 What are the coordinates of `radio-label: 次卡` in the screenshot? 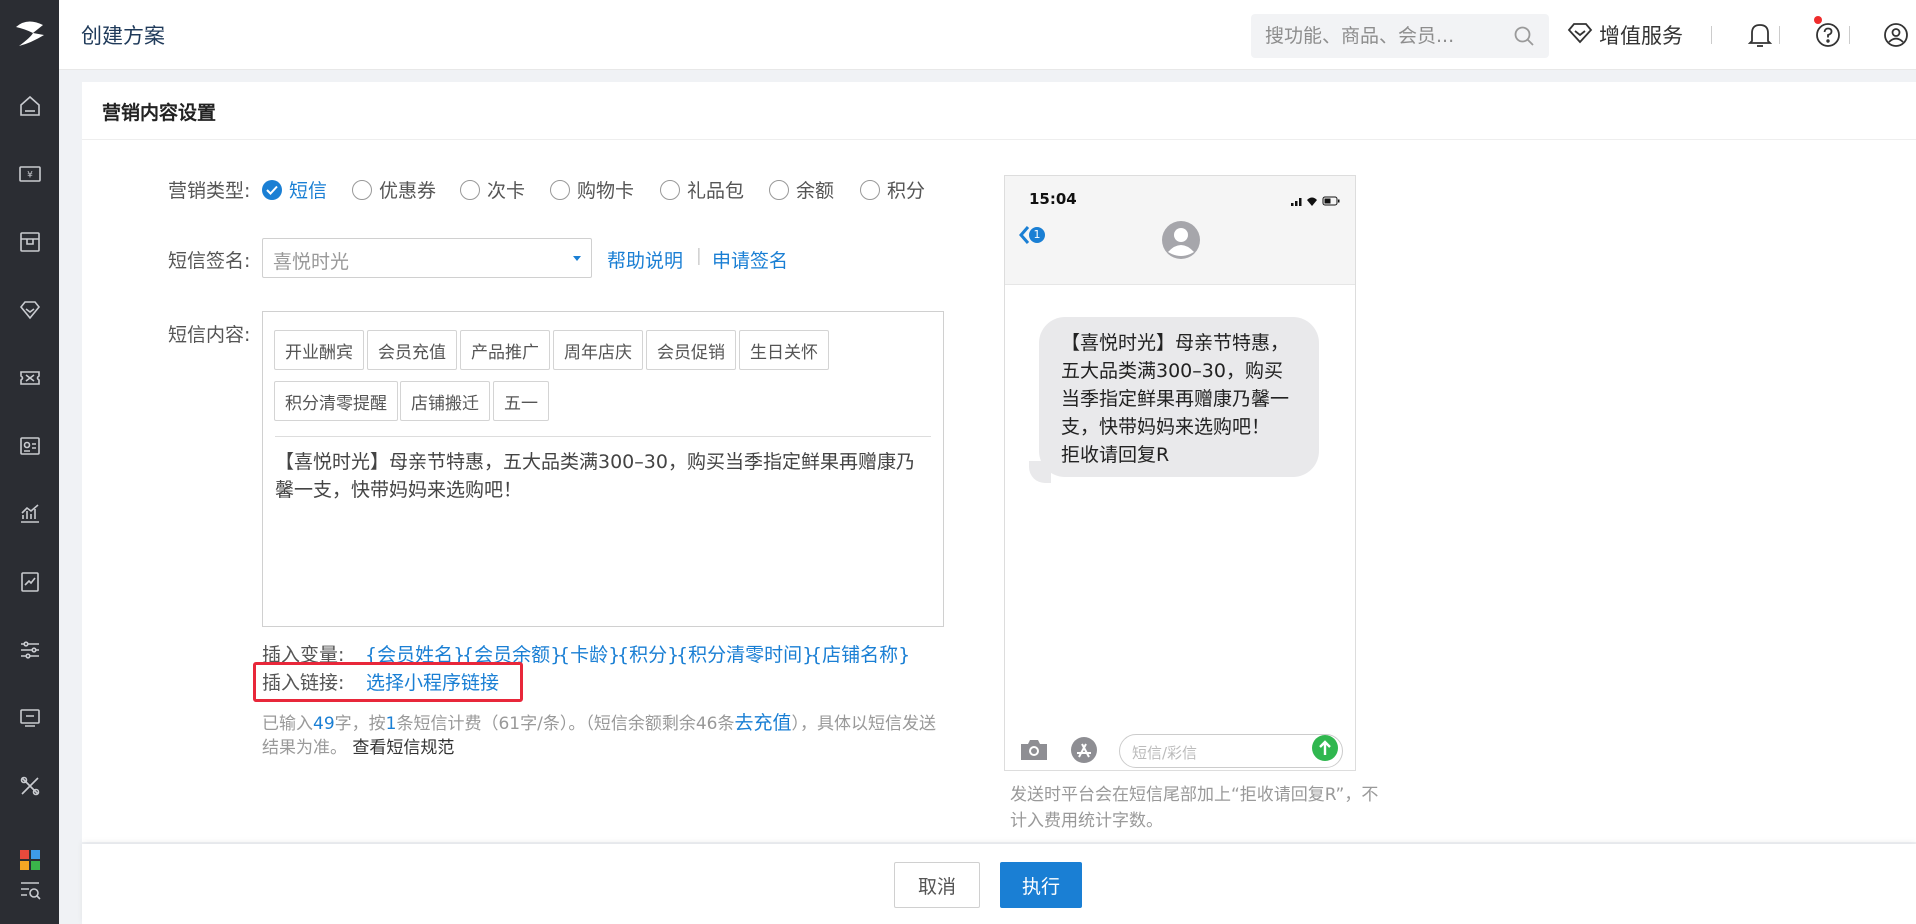 It's located at (506, 191).